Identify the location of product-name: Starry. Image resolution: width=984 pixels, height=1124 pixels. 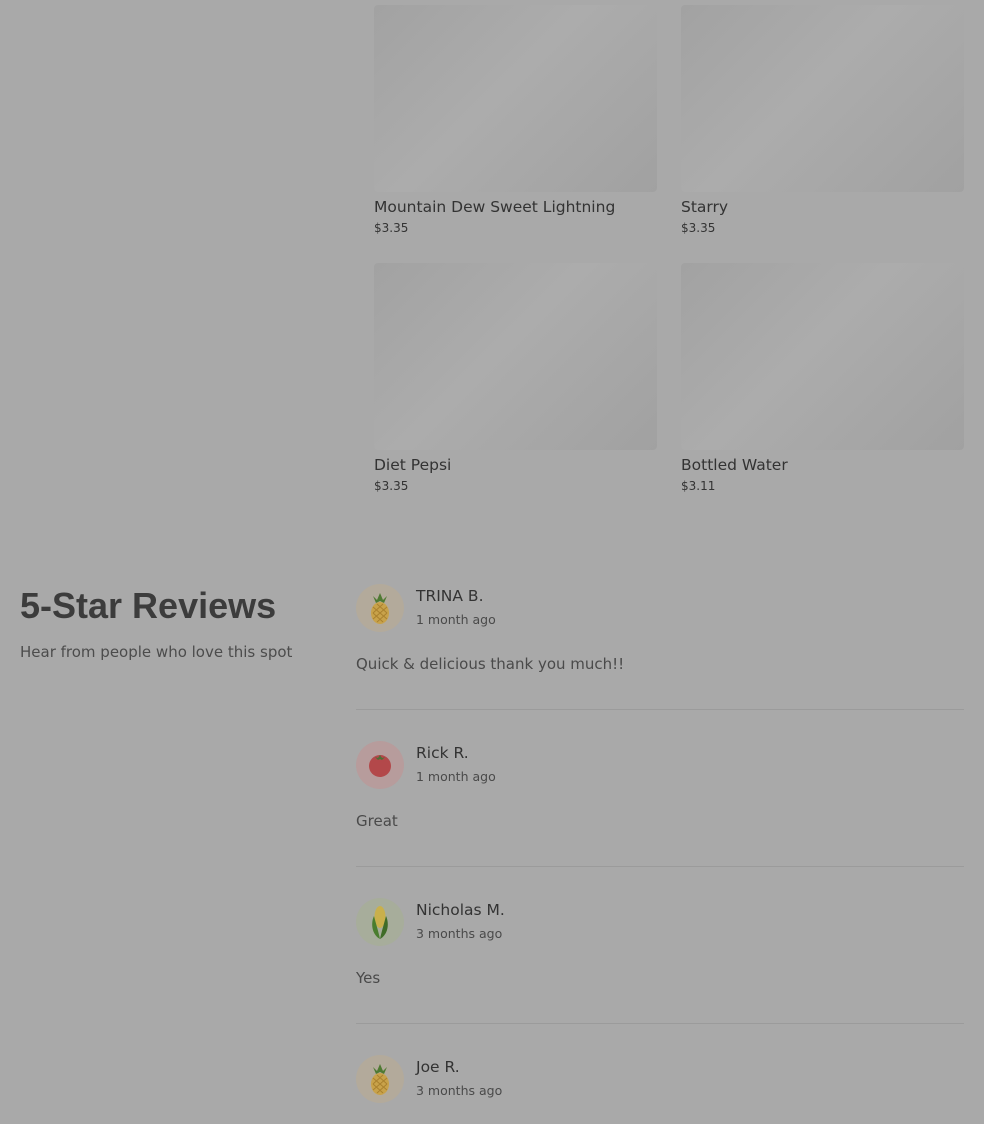
(705, 207).